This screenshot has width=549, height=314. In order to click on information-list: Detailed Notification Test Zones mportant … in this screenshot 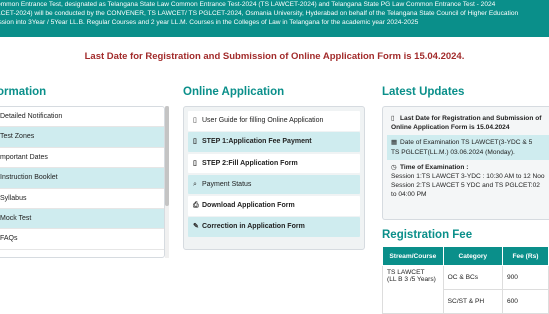, I will do `click(82, 182)`.